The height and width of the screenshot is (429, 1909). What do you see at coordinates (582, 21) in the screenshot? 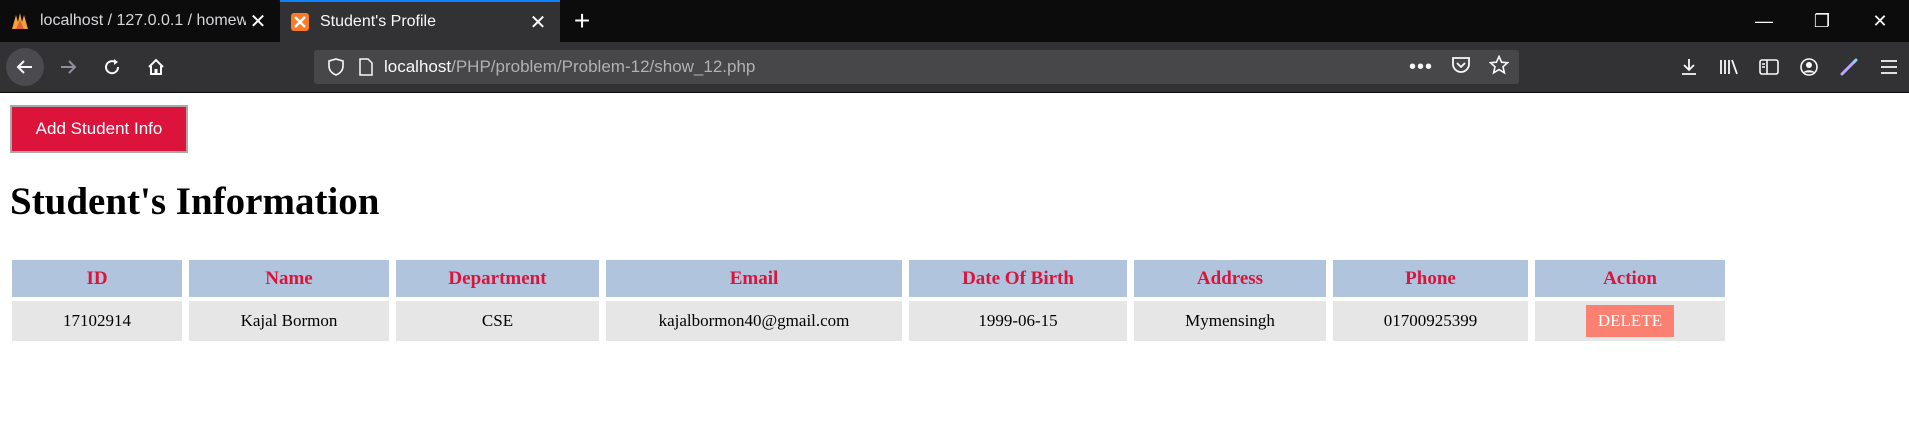
I see `new-tab-button: +` at bounding box center [582, 21].